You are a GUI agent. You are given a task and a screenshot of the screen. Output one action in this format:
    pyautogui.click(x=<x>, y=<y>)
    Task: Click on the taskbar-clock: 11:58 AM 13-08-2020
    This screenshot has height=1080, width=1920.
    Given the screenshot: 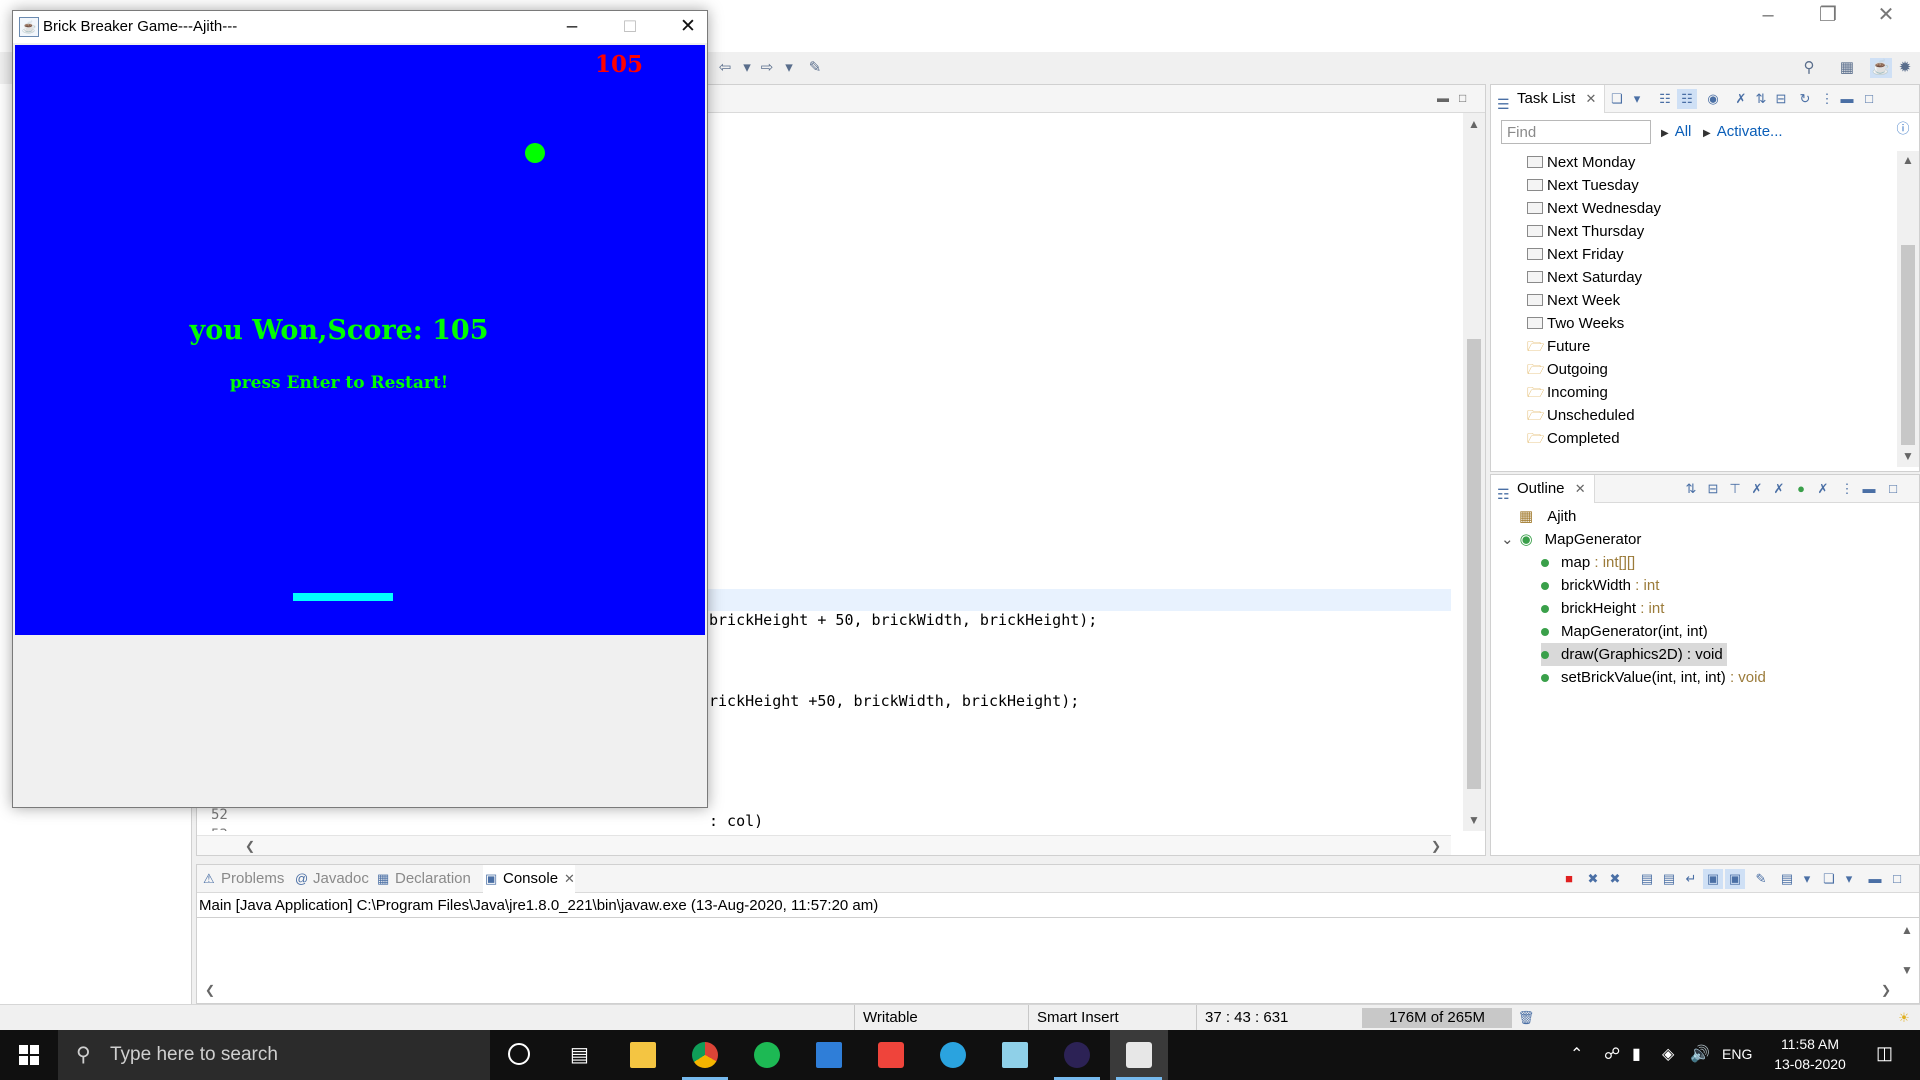 What is the action you would take?
    pyautogui.click(x=1810, y=1054)
    